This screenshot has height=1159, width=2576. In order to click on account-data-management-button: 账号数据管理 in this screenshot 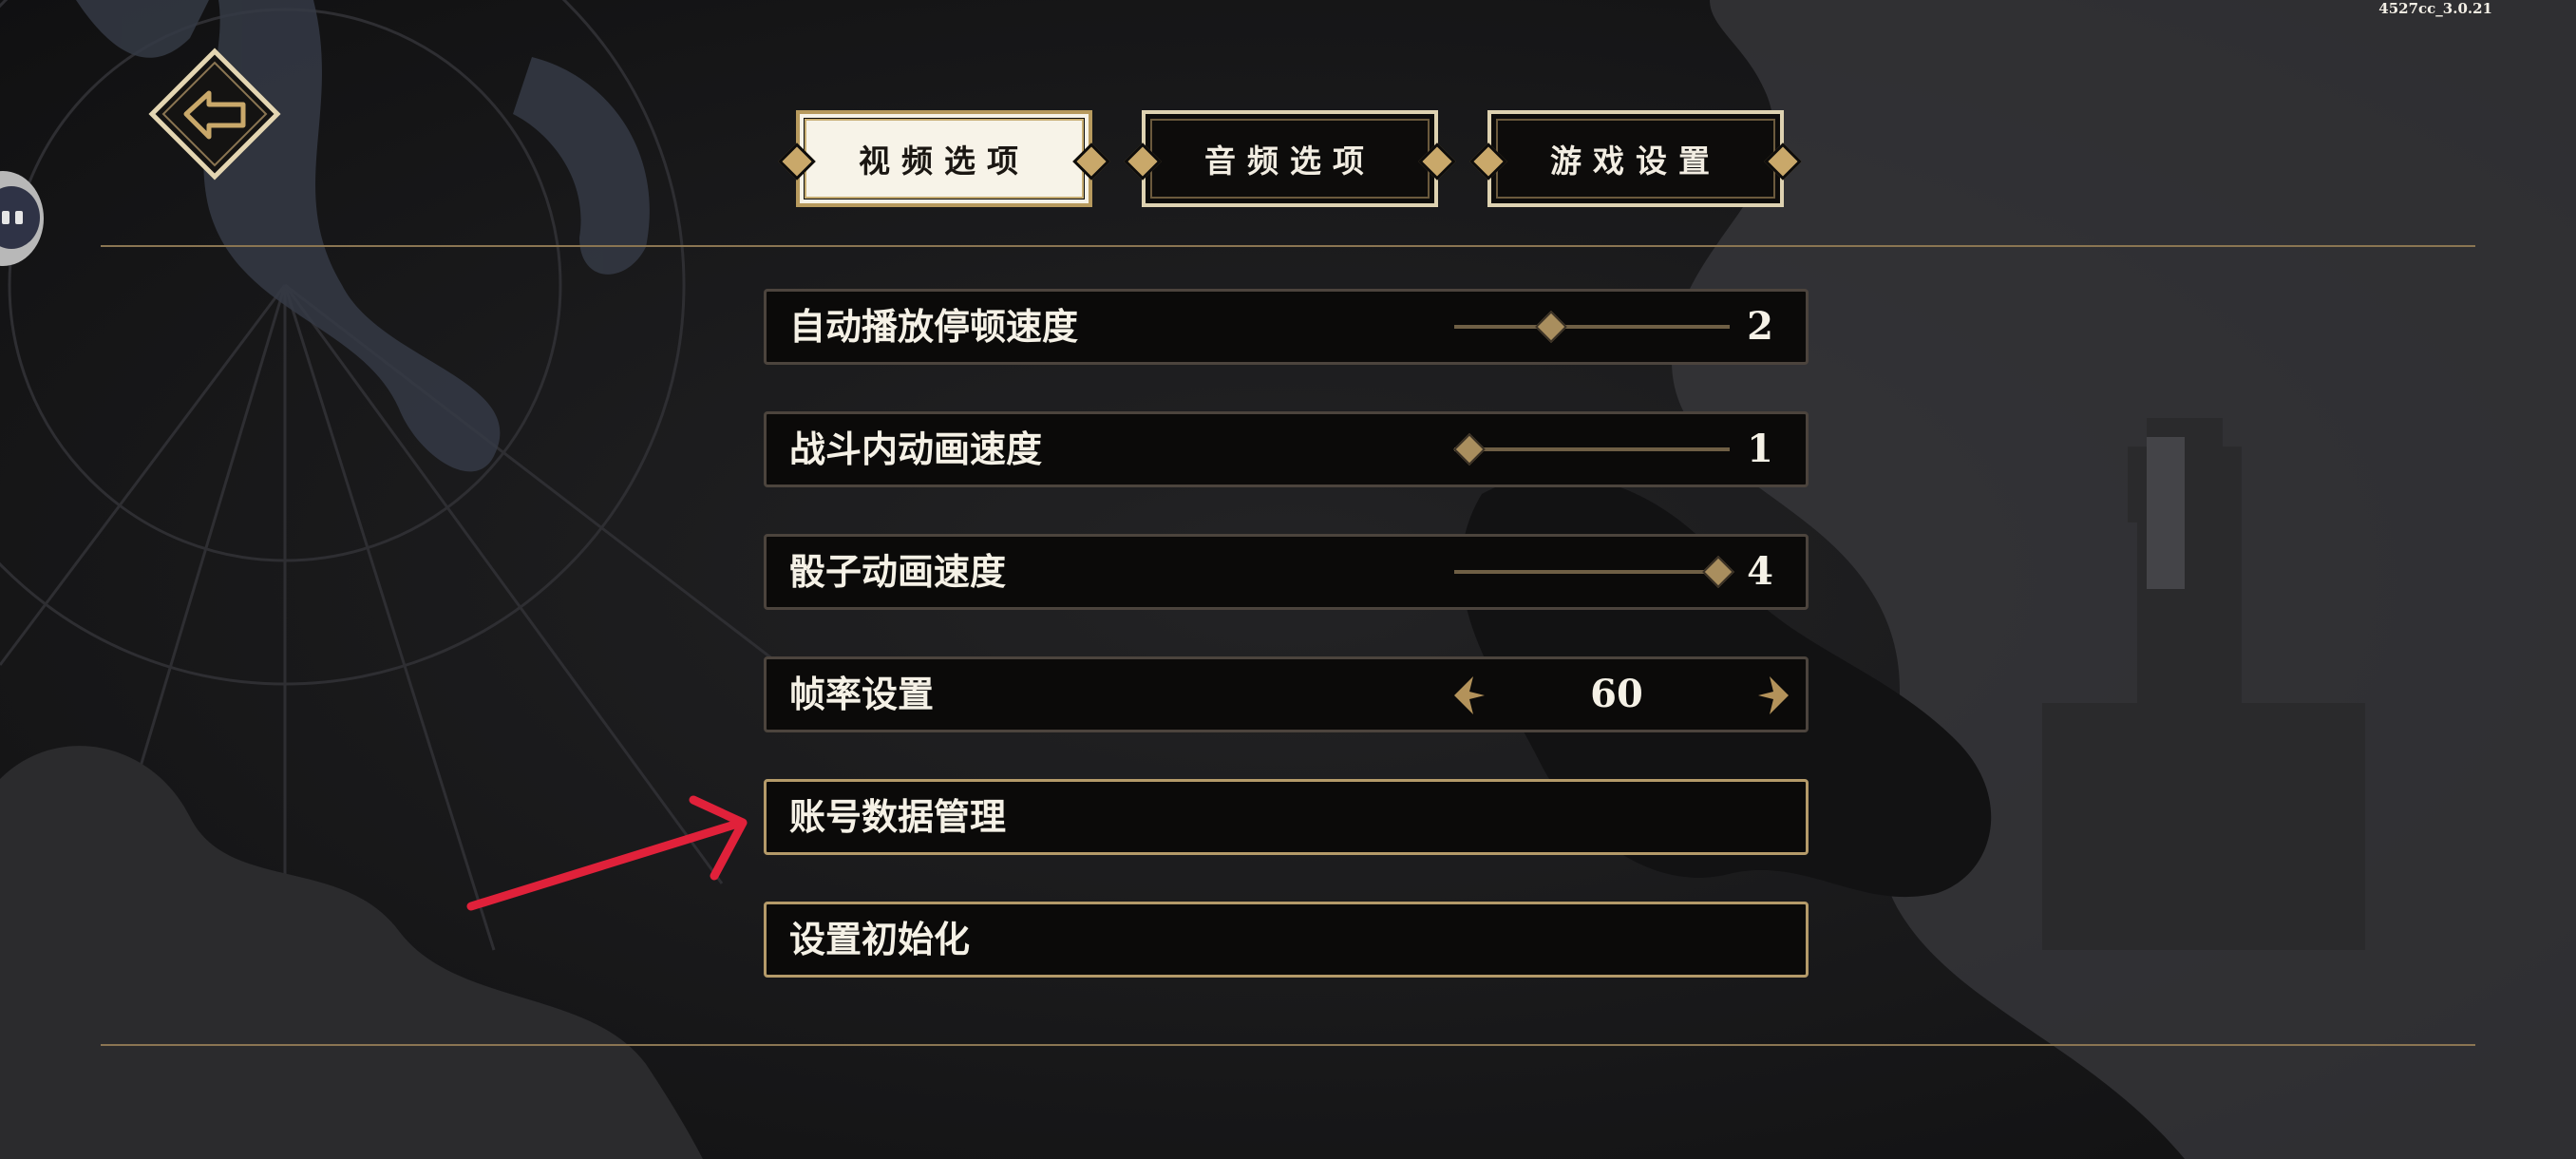, I will do `click(1286, 817)`.